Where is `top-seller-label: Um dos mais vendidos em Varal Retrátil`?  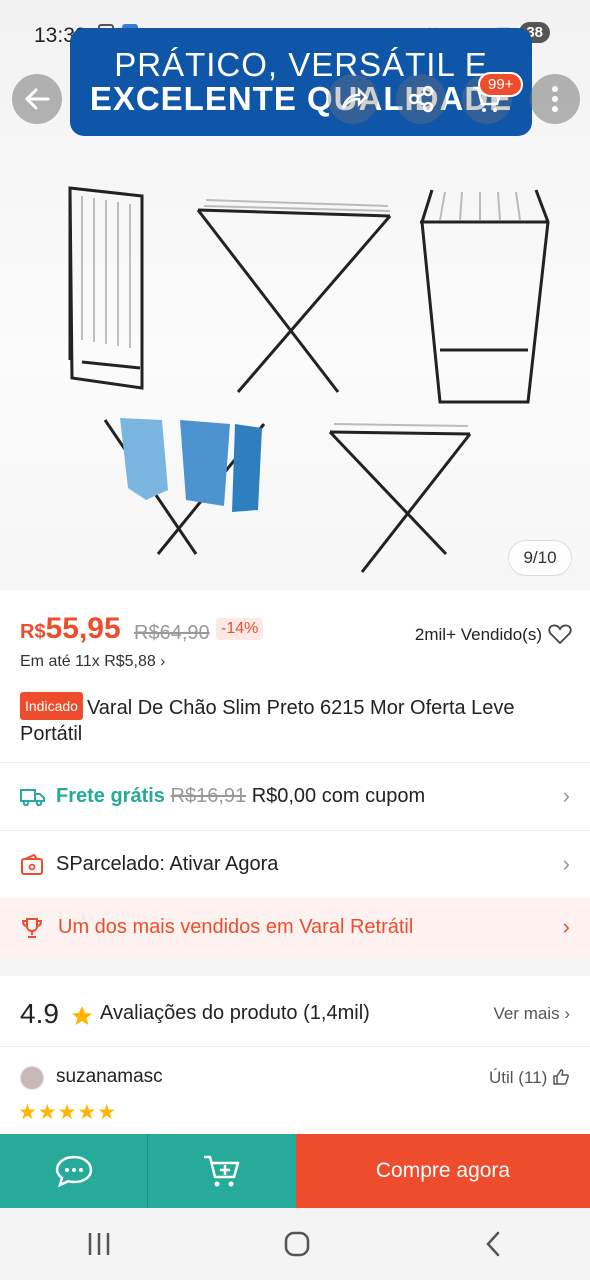 top-seller-label: Um dos mais vendidos em Varal Retrátil is located at coordinates (236, 927).